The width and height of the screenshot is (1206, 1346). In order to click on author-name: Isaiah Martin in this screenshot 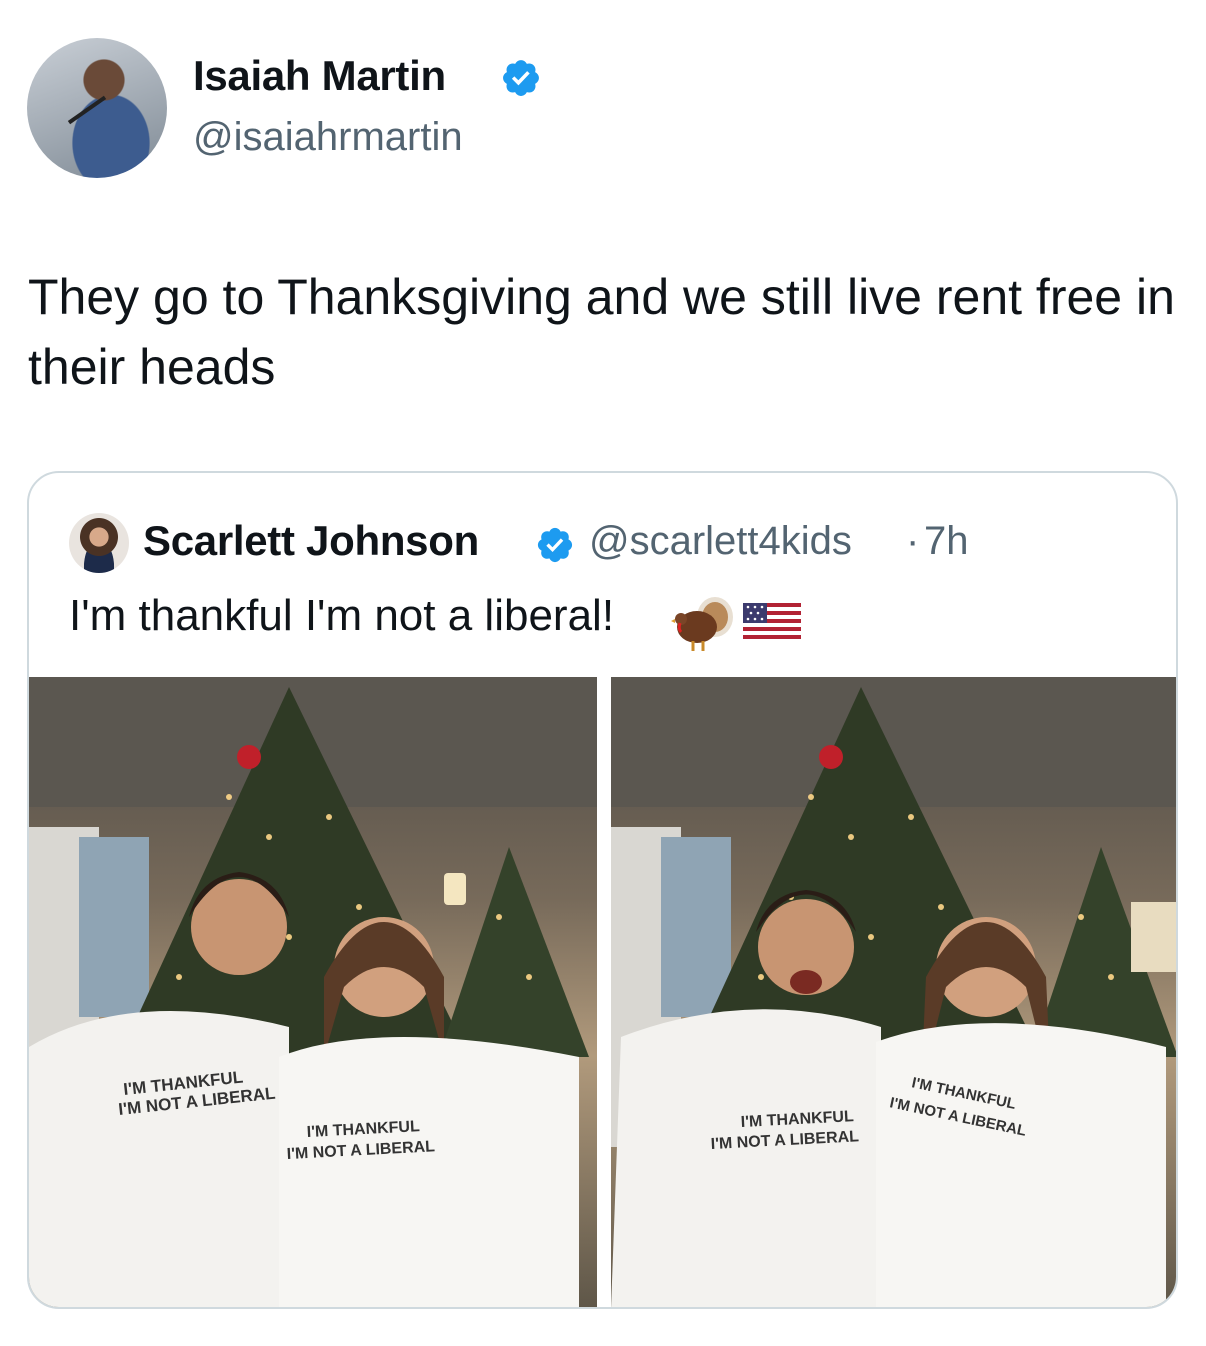, I will do `click(319, 76)`.